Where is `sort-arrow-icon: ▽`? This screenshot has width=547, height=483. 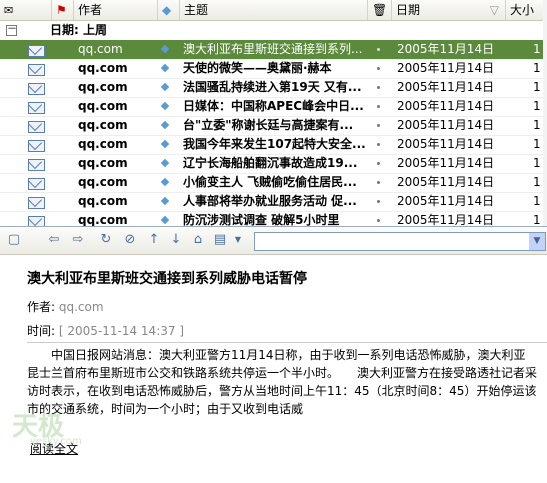
sort-arrow-icon: ▽ is located at coordinates (494, 10).